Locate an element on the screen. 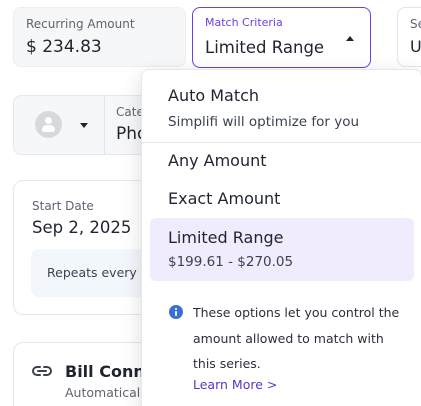  caret-up-icon is located at coordinates (350, 38).